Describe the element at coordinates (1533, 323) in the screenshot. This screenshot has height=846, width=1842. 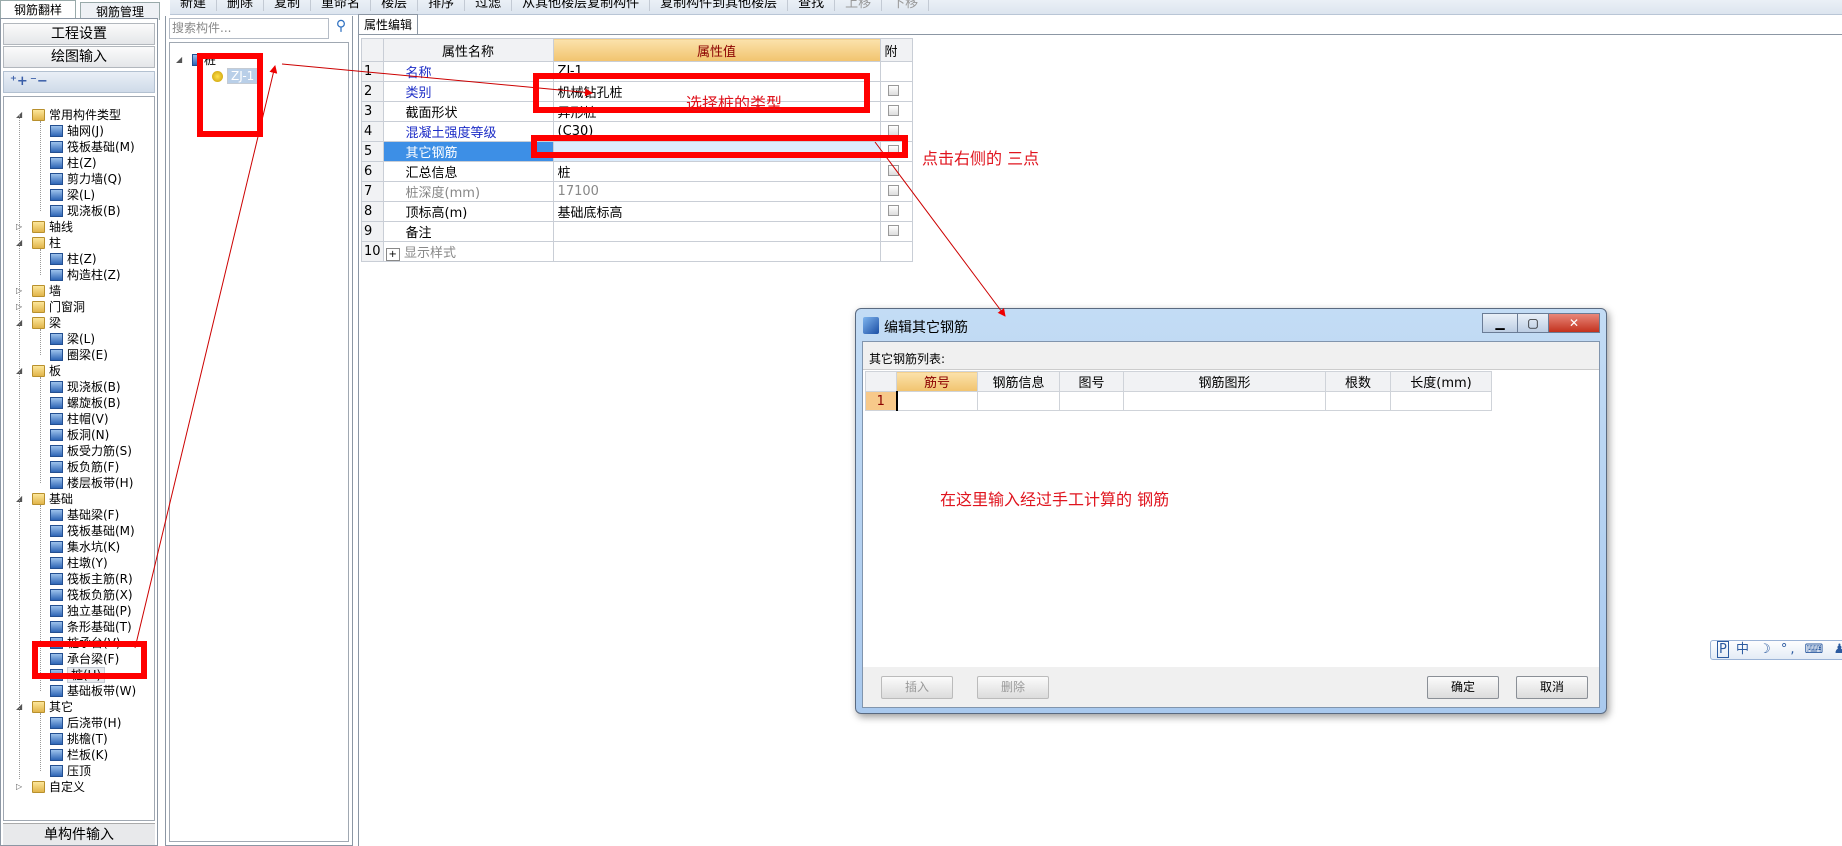
I see `maximize-button: ▢` at that location.